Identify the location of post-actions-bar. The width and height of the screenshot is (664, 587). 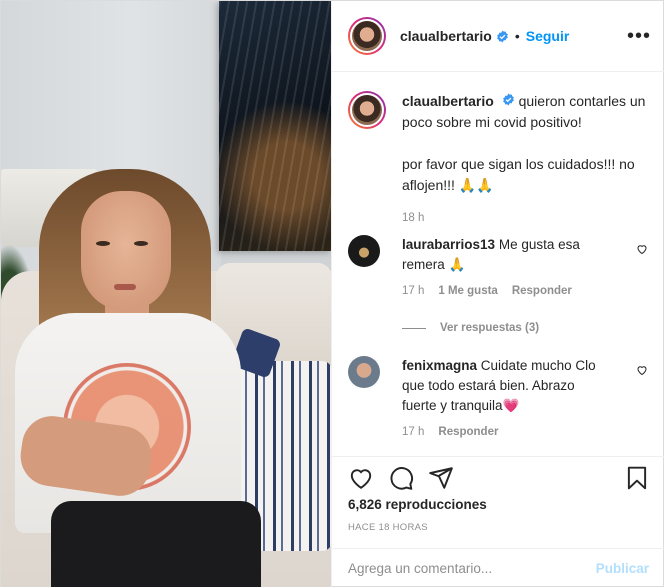
(498, 477).